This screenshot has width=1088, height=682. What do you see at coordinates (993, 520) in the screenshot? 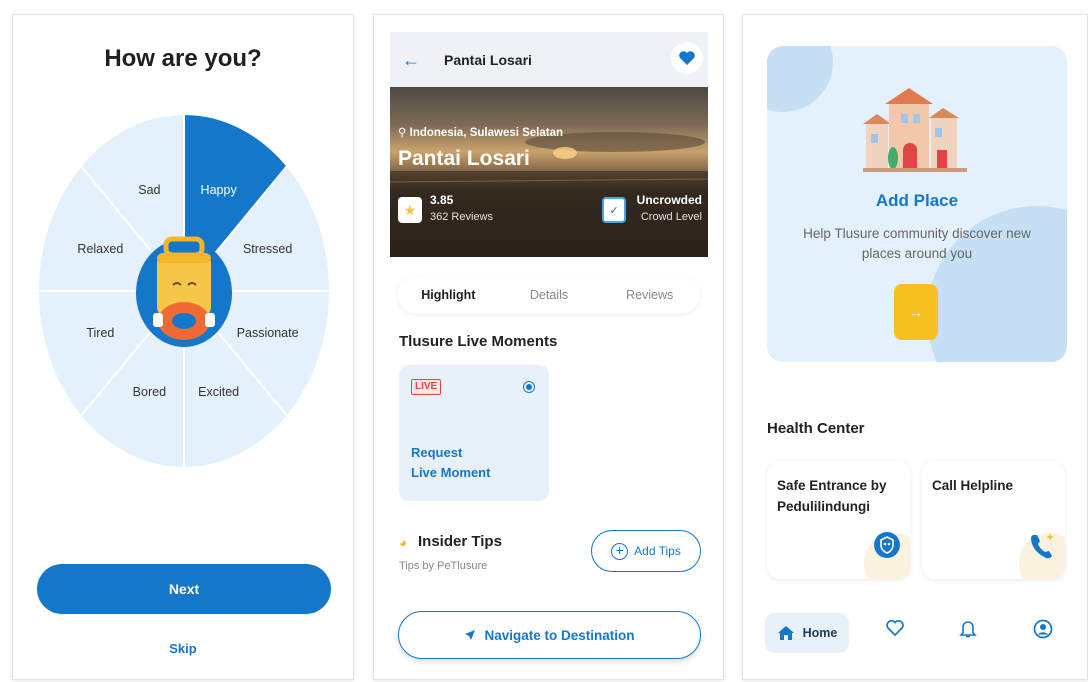
I see `call-helpline-card: Call Helpline` at bounding box center [993, 520].